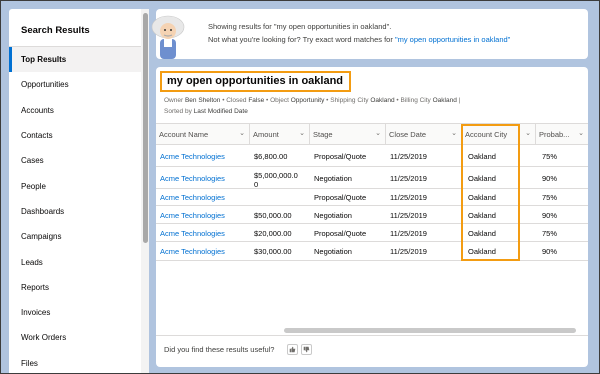 The image size is (600, 374). What do you see at coordinates (280, 134) in the screenshot?
I see `column-header-amount: Amount ⌄` at bounding box center [280, 134].